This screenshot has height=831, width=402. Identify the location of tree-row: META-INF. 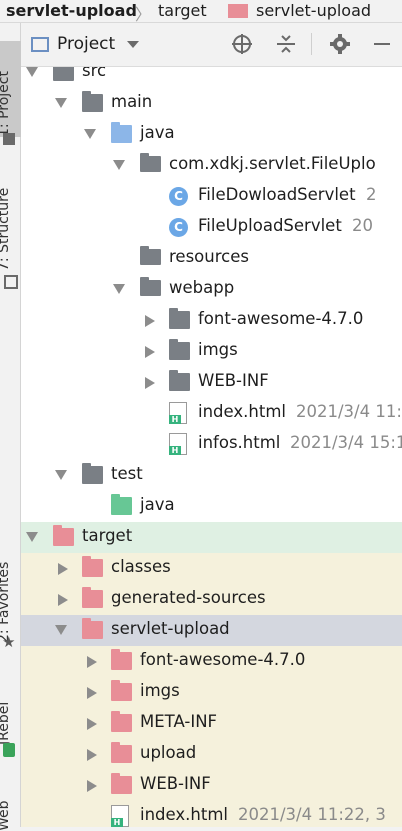
(211, 723).